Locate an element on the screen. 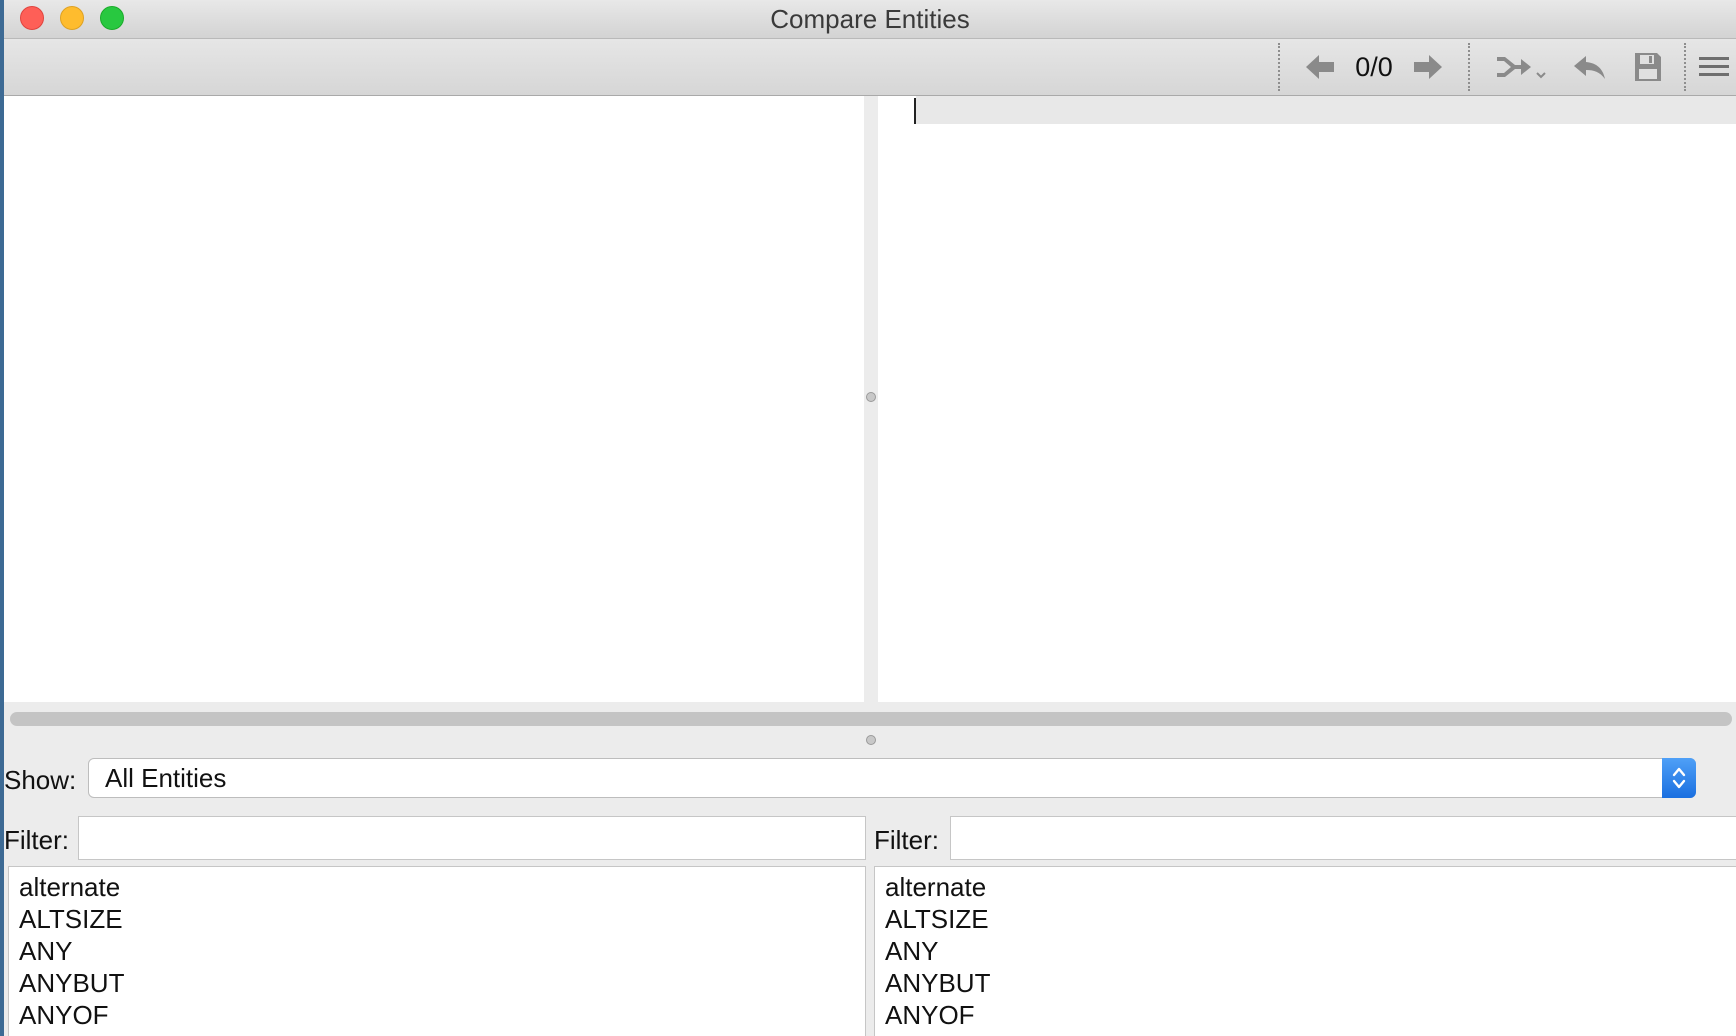 Image resolution: width=1736 pixels, height=1036 pixels. right-filter-input is located at coordinates (1343, 838).